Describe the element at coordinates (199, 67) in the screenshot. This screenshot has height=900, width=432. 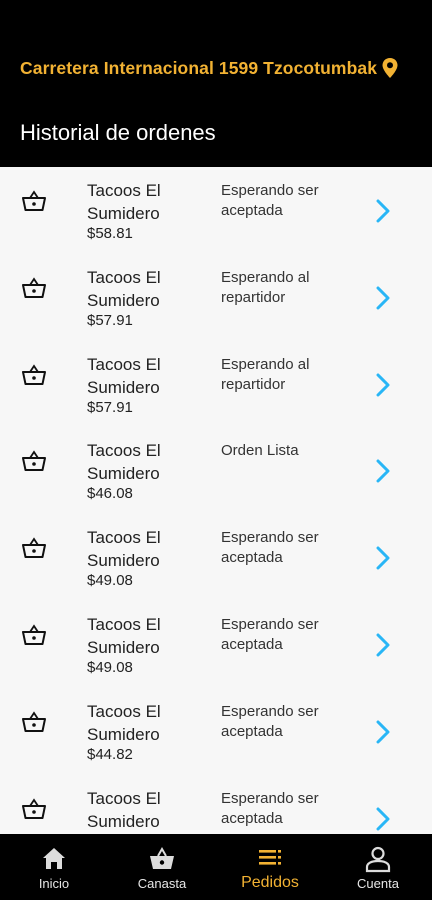
I see `address-text: Carretera Internacional 1599 Tzocotumbak` at that location.